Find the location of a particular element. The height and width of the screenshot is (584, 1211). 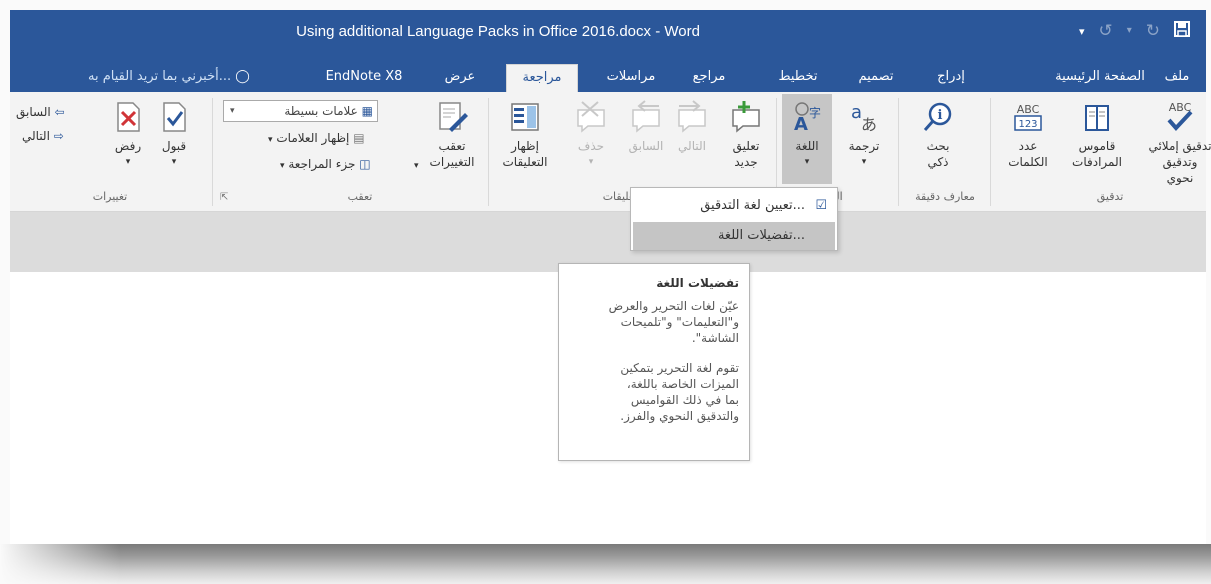

translate-button: a あ ترجمة ▾ is located at coordinates (864, 135).